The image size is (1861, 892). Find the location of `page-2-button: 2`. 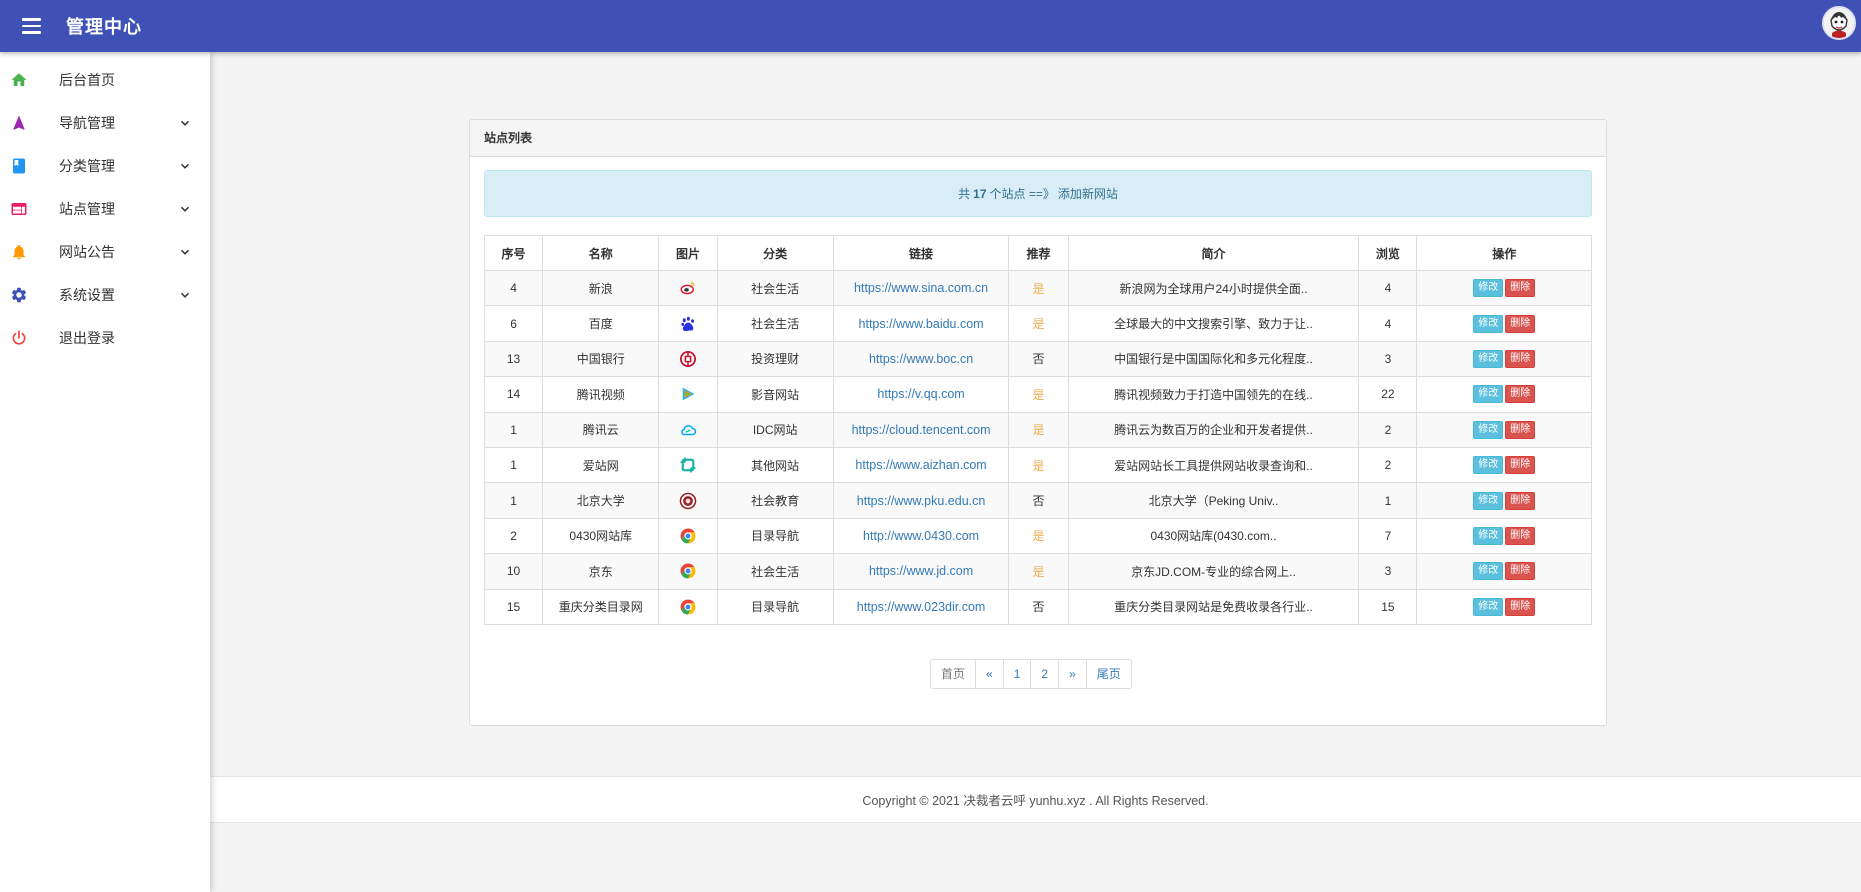

page-2-button: 2 is located at coordinates (1044, 674).